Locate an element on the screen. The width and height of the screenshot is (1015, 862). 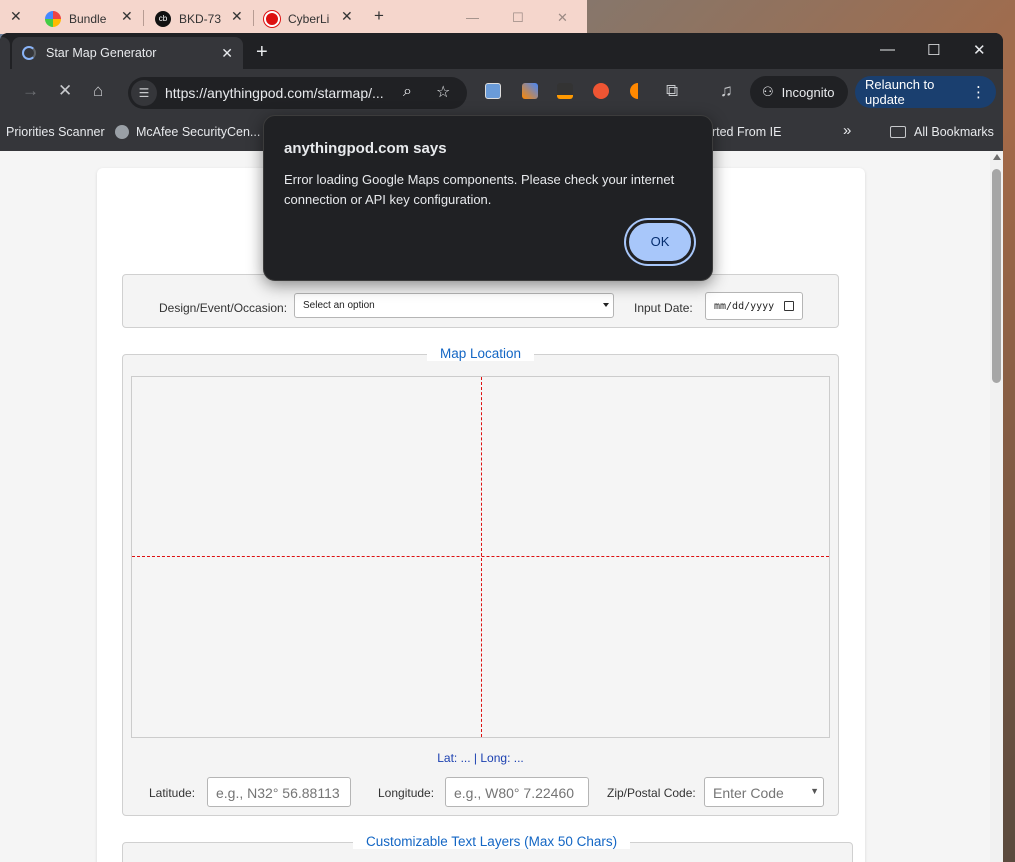
tab-label: CyberLi is located at coordinates (309, 19).